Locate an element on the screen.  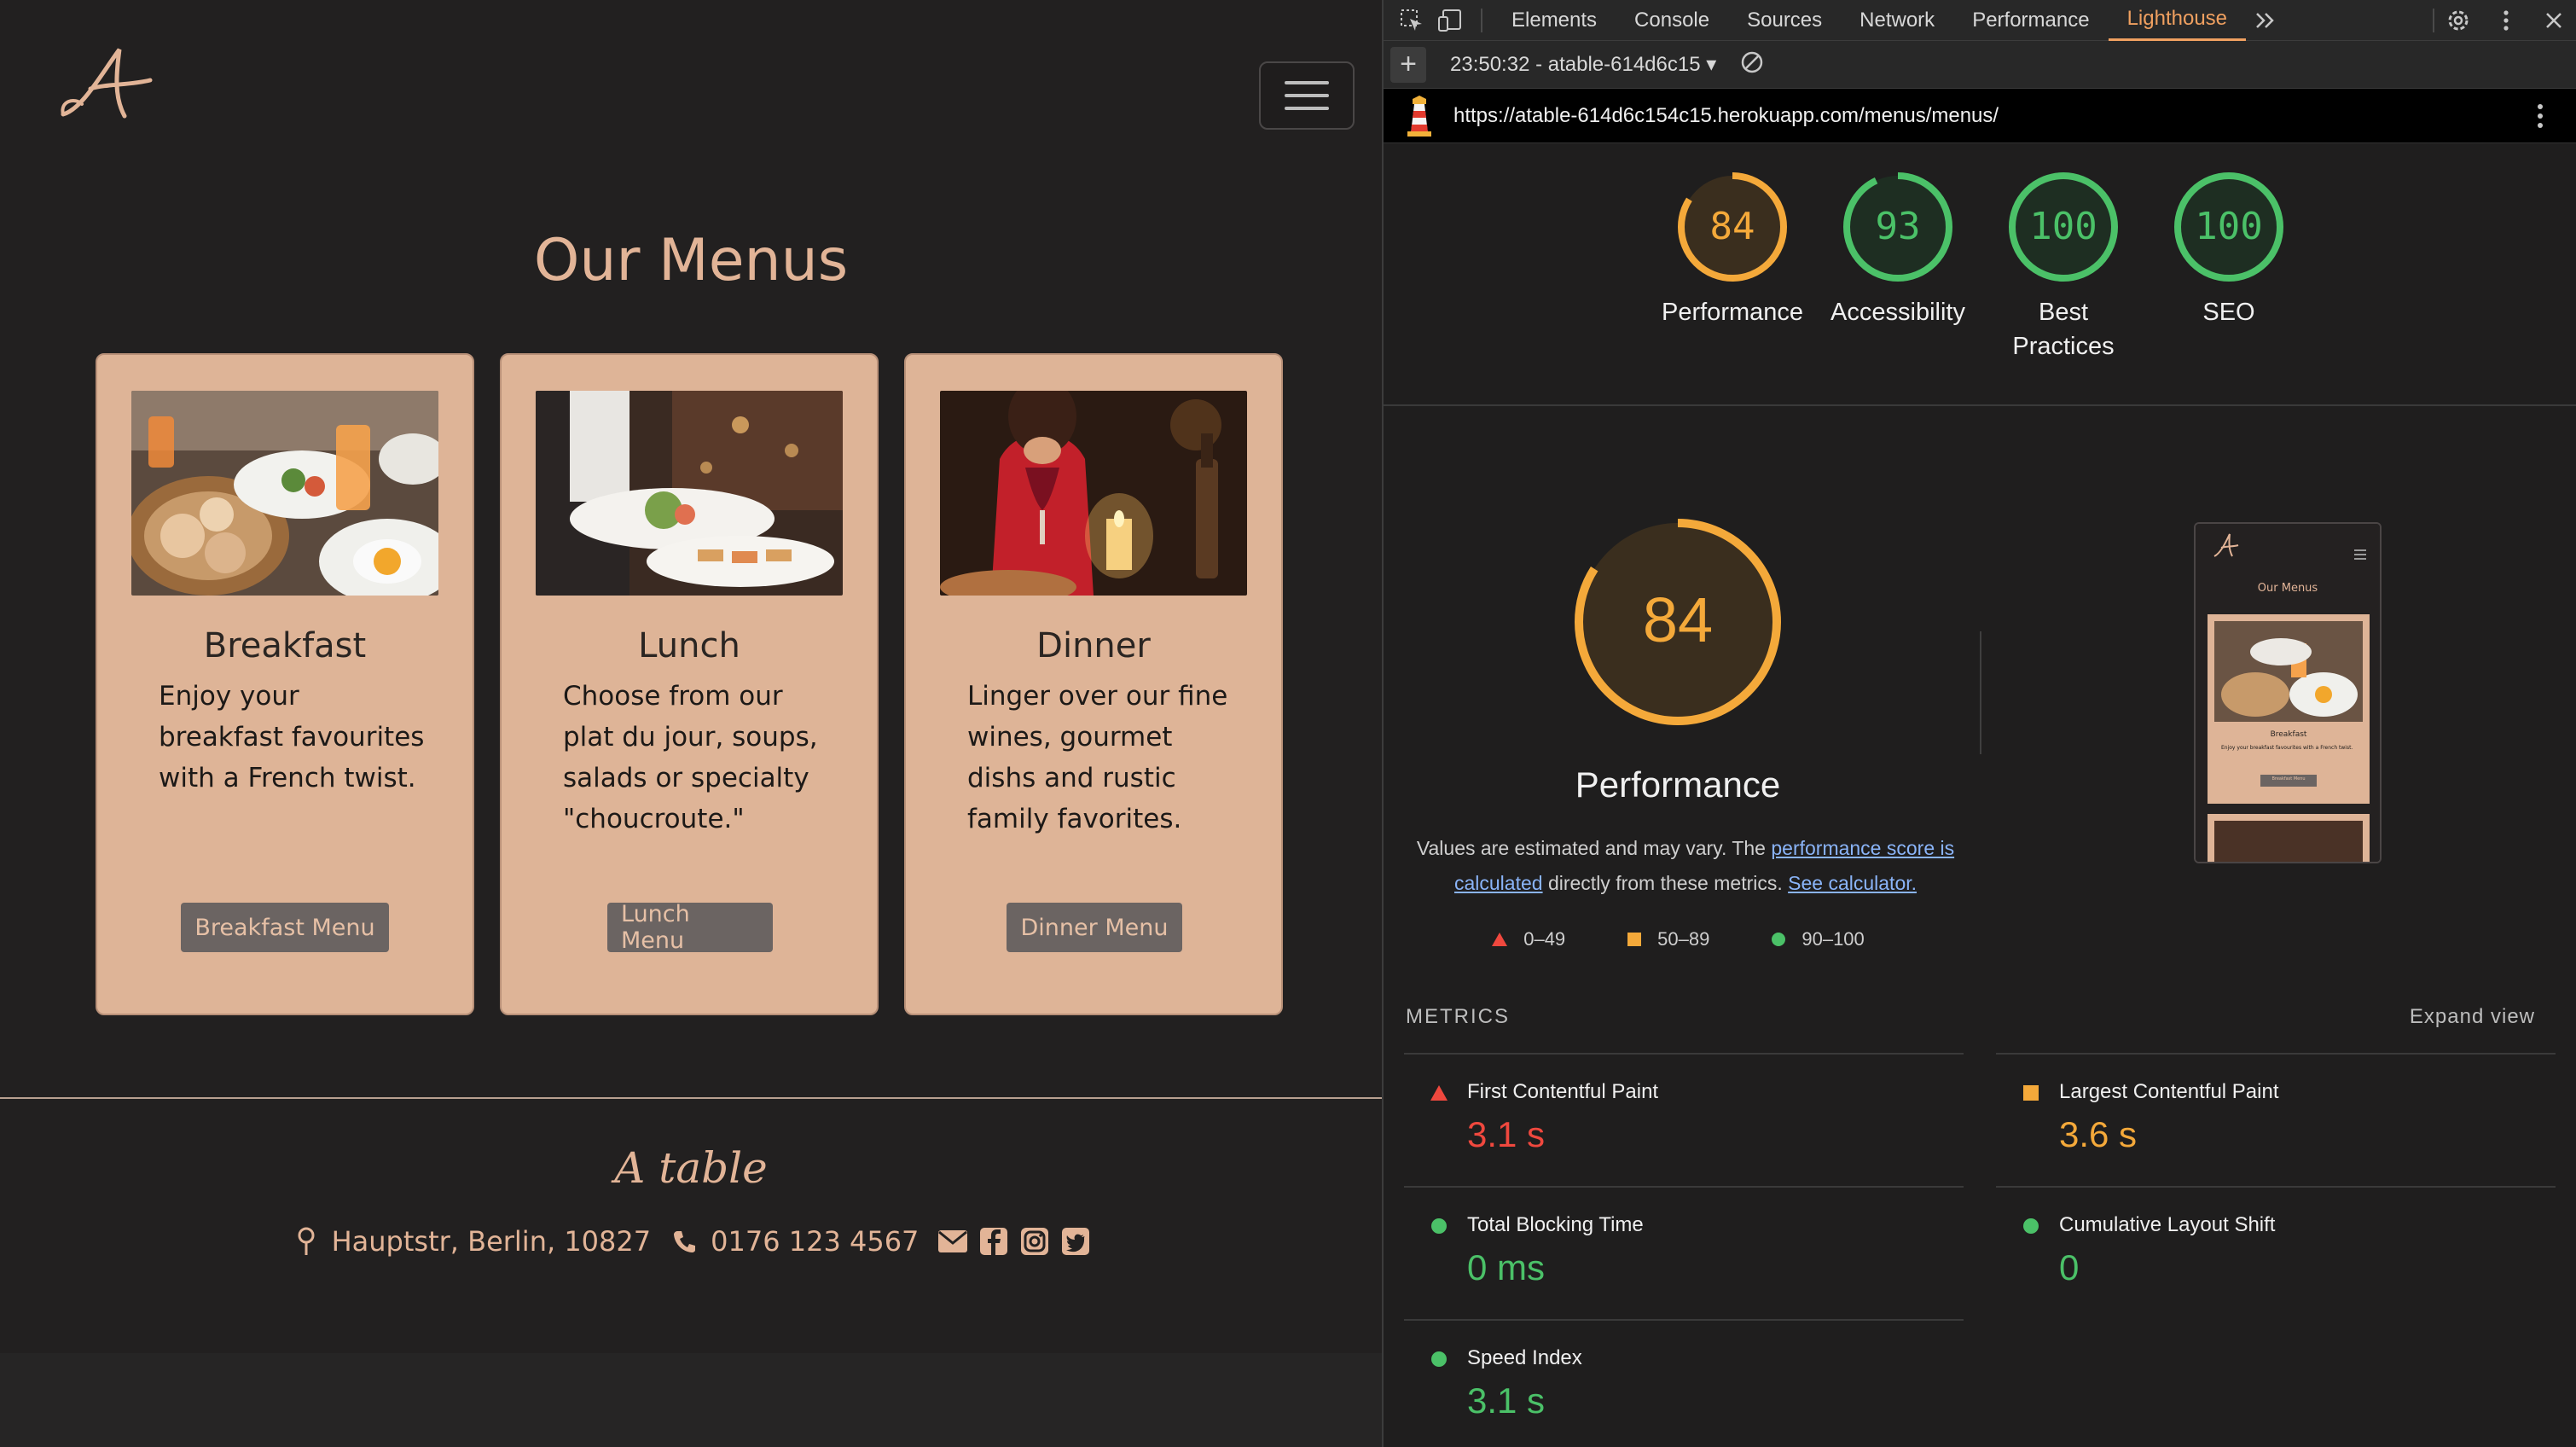
score-legend: 0–49 50–89 90–100 is located at coordinates (1678, 939).